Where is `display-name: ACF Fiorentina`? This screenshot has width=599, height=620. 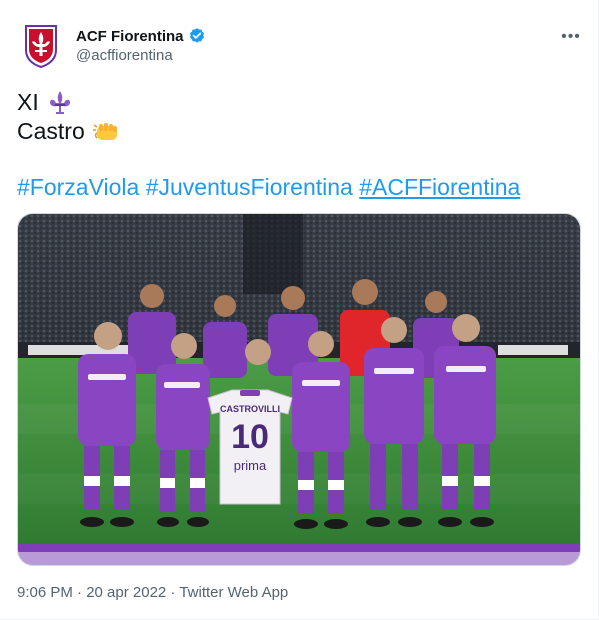
display-name: ACF Fiorentina is located at coordinates (130, 36).